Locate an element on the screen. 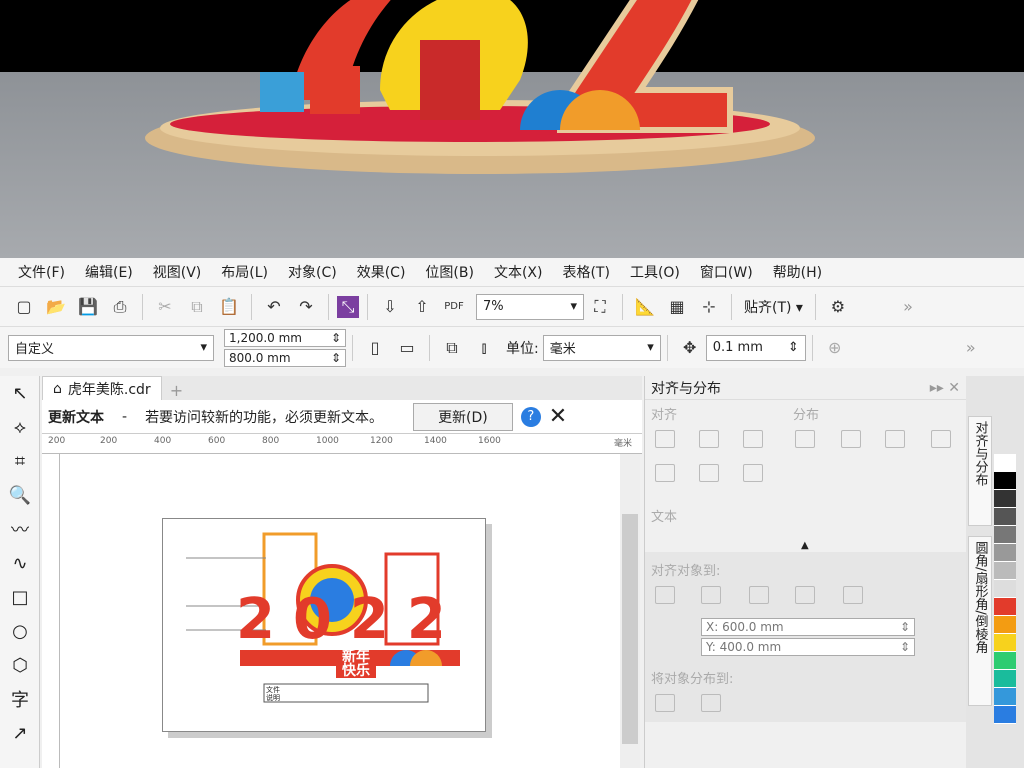  portrait-icon: ▯ is located at coordinates (375, 348).